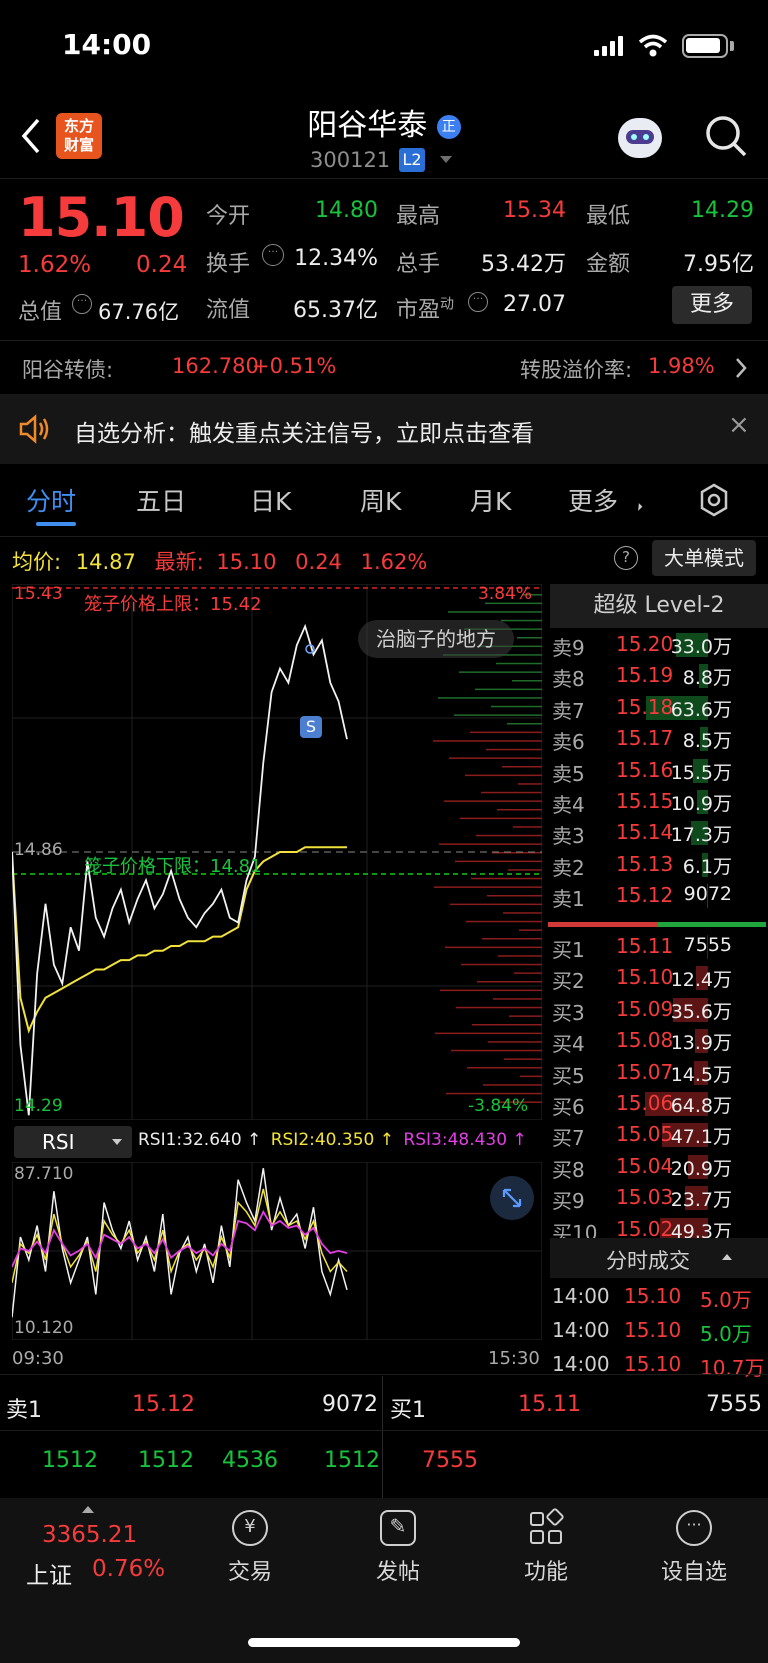 This screenshot has width=768, height=1663. I want to click on tab-intraday: 分时, so click(51, 500).